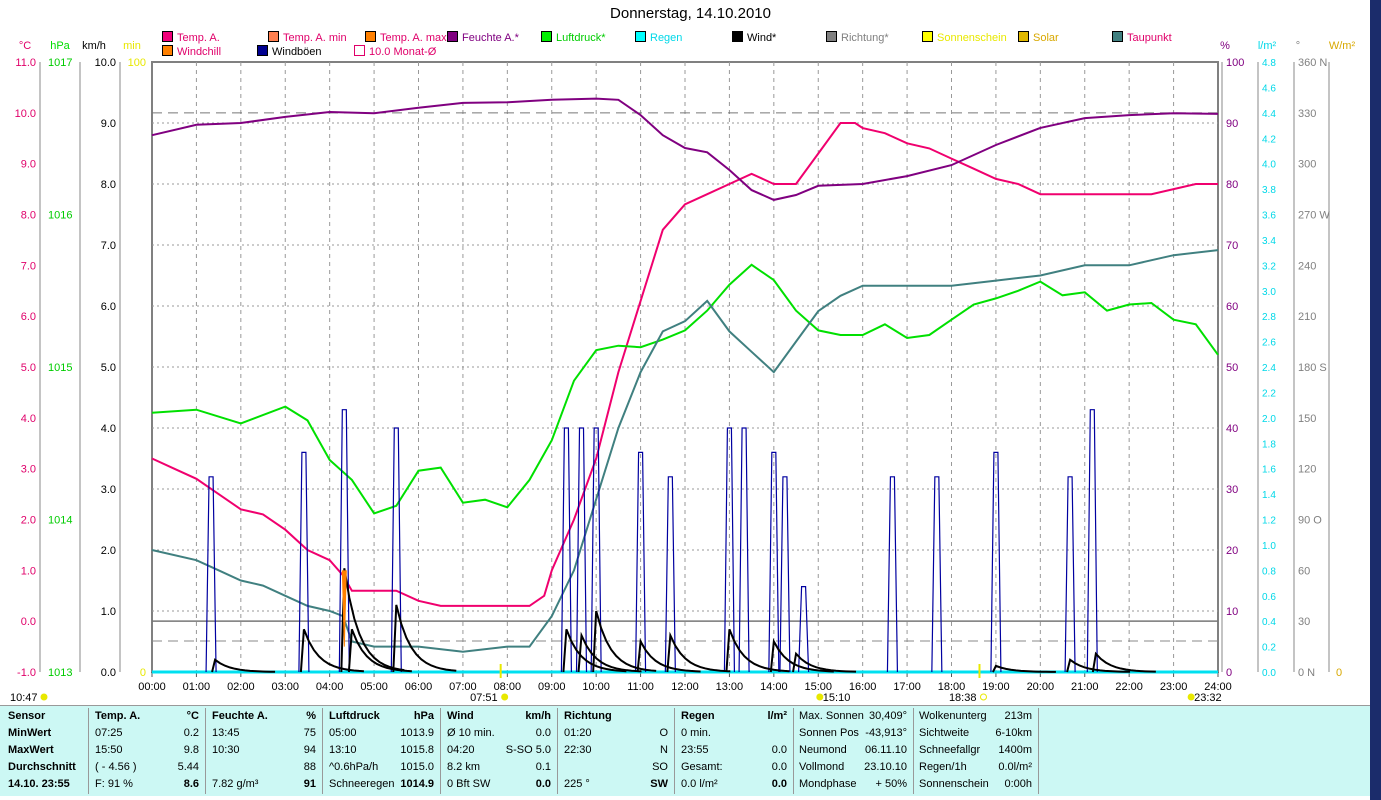 The width and height of the screenshot is (1381, 800). I want to click on temp-tick-label: 6.0, so click(28, 317).